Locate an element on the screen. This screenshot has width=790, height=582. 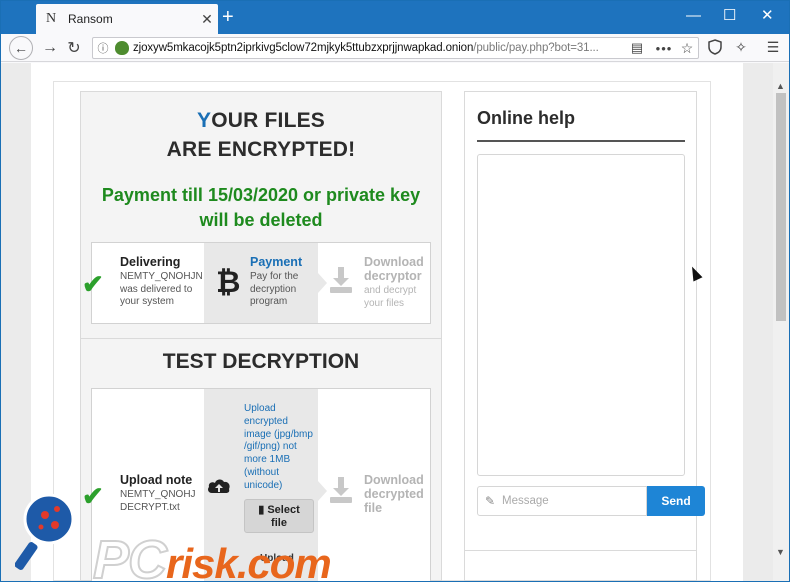
select-file-button: ▮ Select file is located at coordinates (279, 516).